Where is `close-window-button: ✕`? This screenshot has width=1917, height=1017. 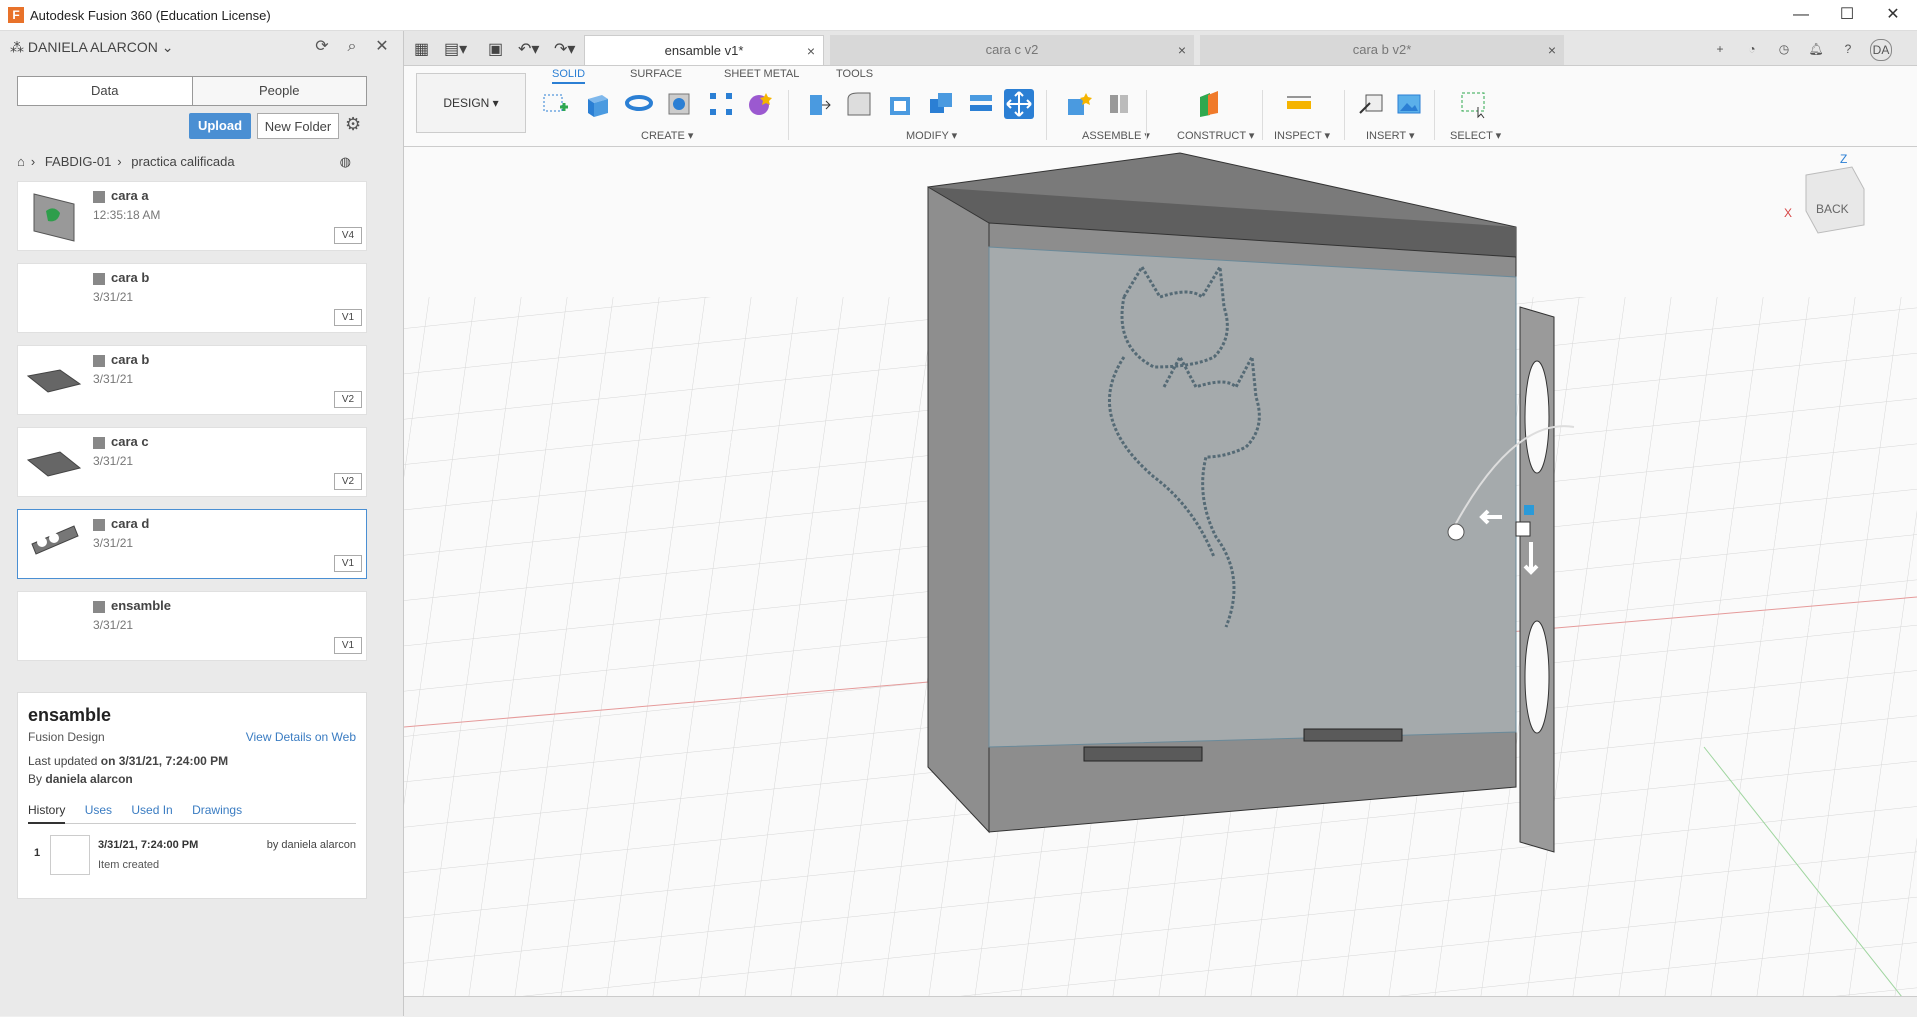 close-window-button: ✕ is located at coordinates (1893, 15).